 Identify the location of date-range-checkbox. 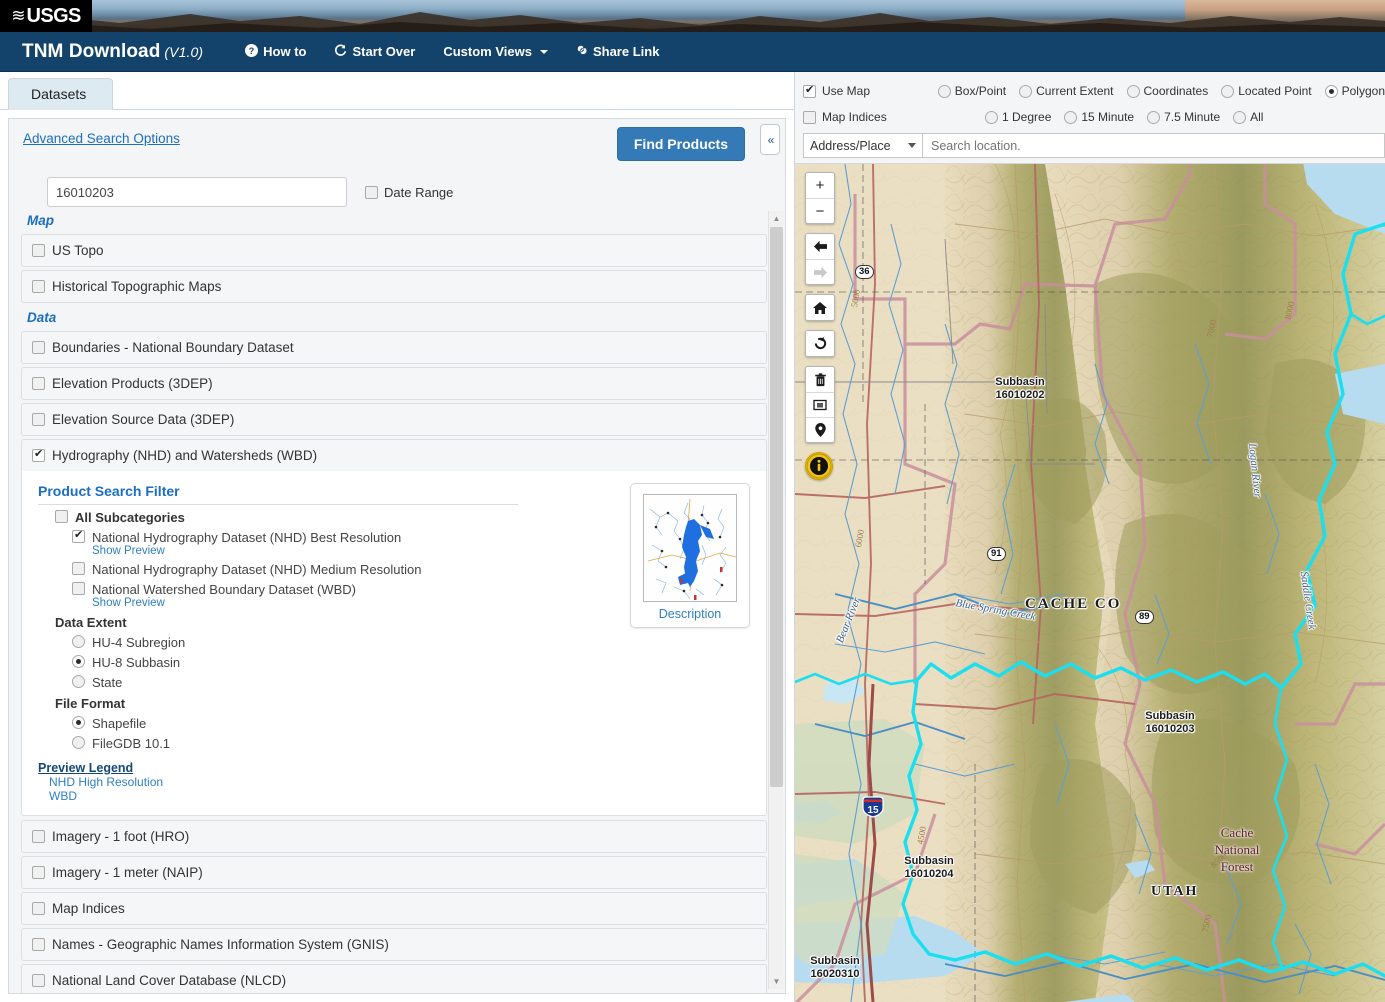
(371, 192).